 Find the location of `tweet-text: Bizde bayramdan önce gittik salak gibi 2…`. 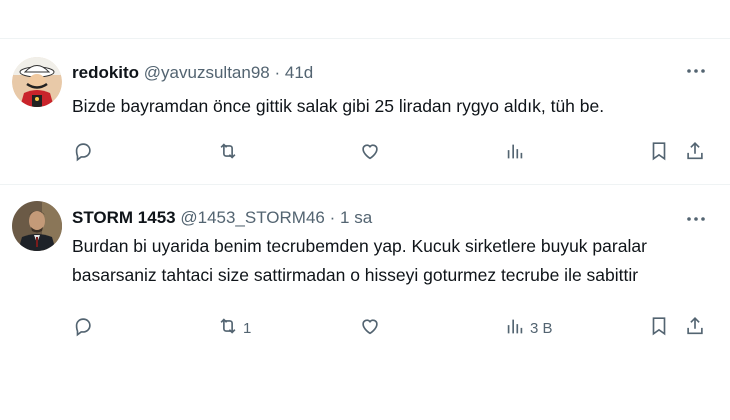

tweet-text: Bizde bayramdan önce gittik salak gibi 2… is located at coordinates (338, 106).